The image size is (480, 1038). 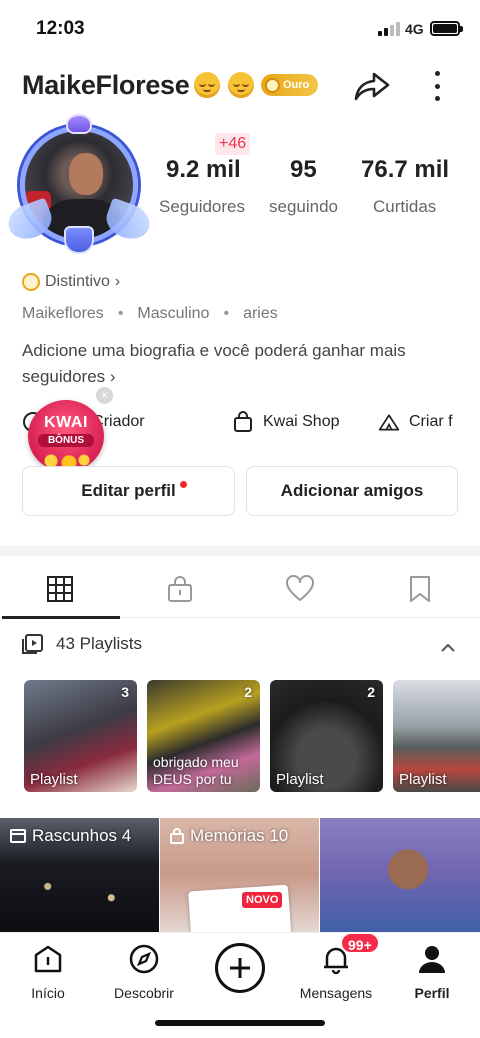 What do you see at coordinates (233, 144) in the screenshot?
I see `new-followers-badge: +46` at bounding box center [233, 144].